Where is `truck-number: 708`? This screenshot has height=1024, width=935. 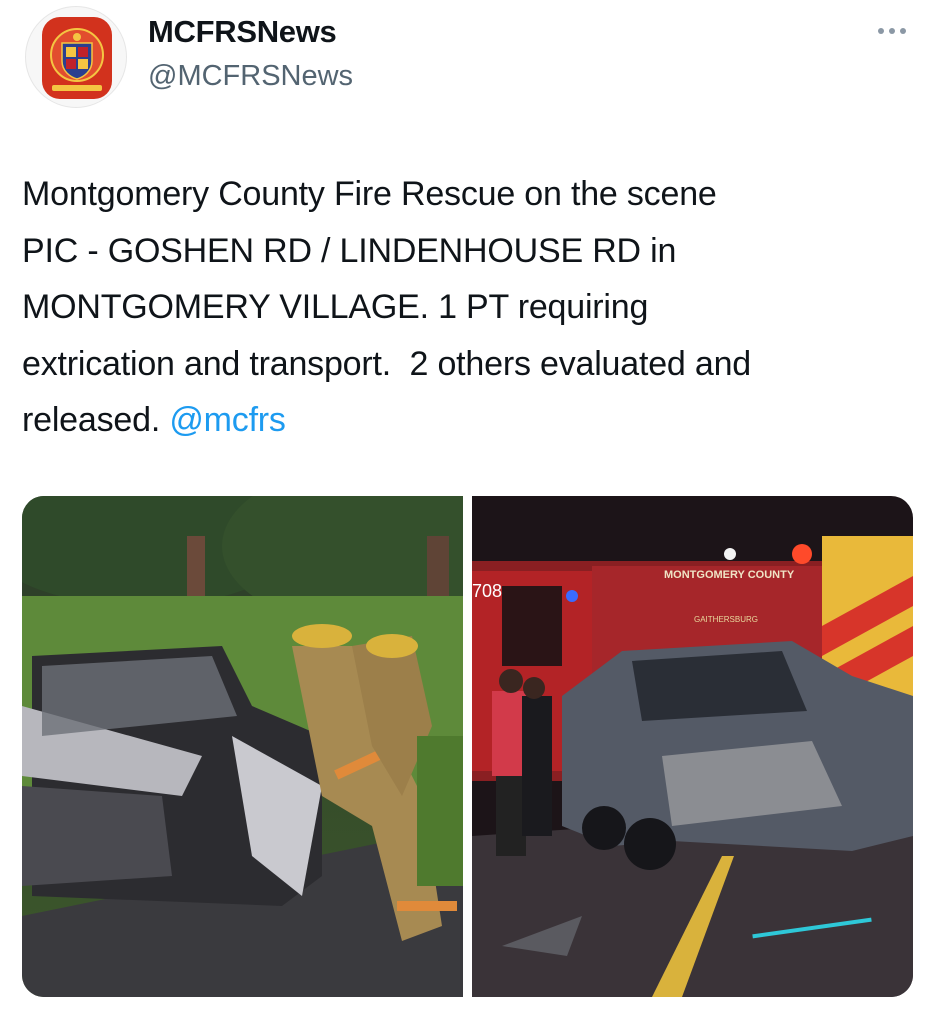
truck-number: 708 is located at coordinates (487, 591).